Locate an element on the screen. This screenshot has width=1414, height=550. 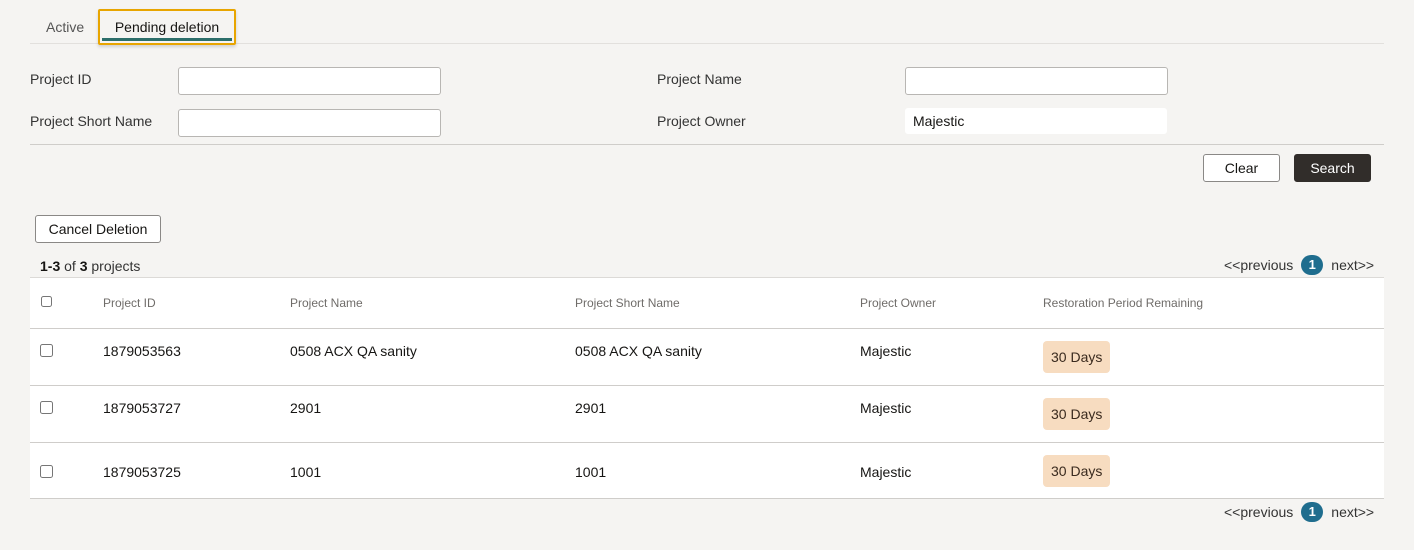
cell-project-name: 1001 is located at coordinates (306, 472).